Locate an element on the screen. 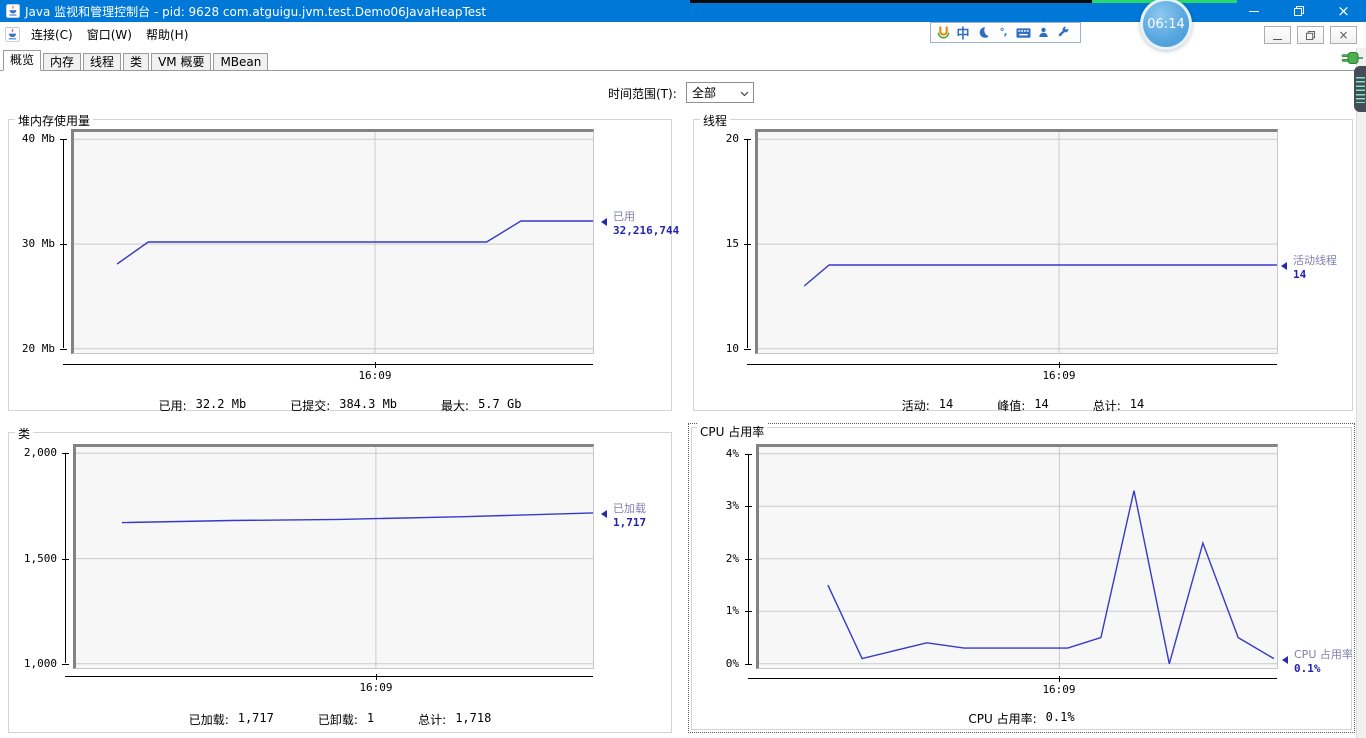 Image resolution: width=1366 pixels, height=738 pixels. stat-value: 0.1% is located at coordinates (1060, 717).